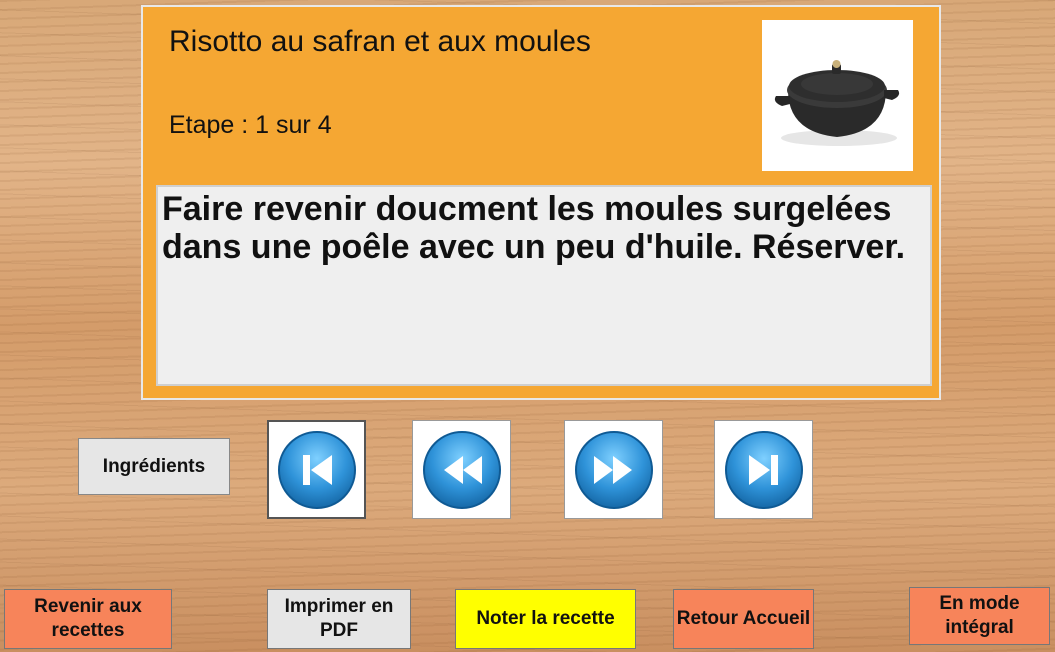 The height and width of the screenshot is (652, 1055). What do you see at coordinates (154, 466) in the screenshot?
I see `ingredients-button: Ingrédients` at bounding box center [154, 466].